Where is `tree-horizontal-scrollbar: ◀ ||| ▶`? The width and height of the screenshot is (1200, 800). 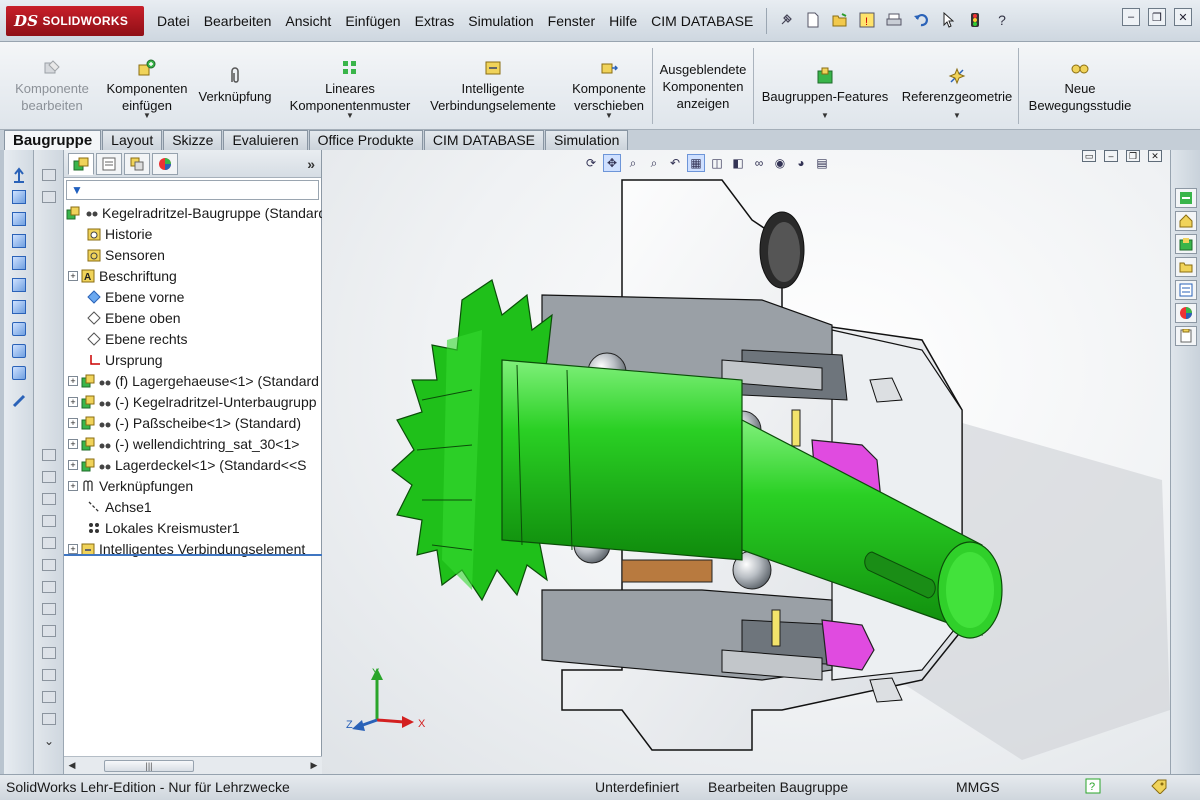
tree-horizontal-scrollbar: ◀ ||| ▶ is located at coordinates (193, 765).